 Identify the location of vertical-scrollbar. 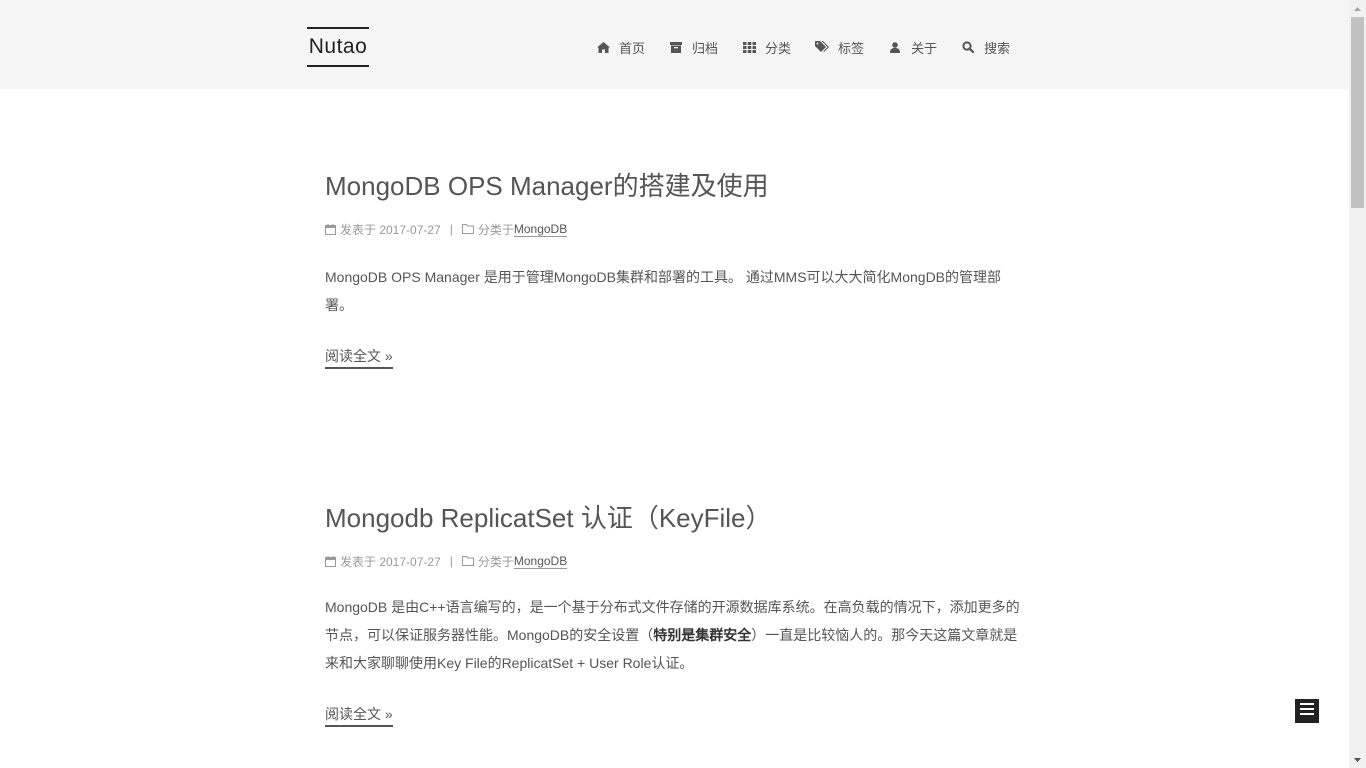
(1357, 384).